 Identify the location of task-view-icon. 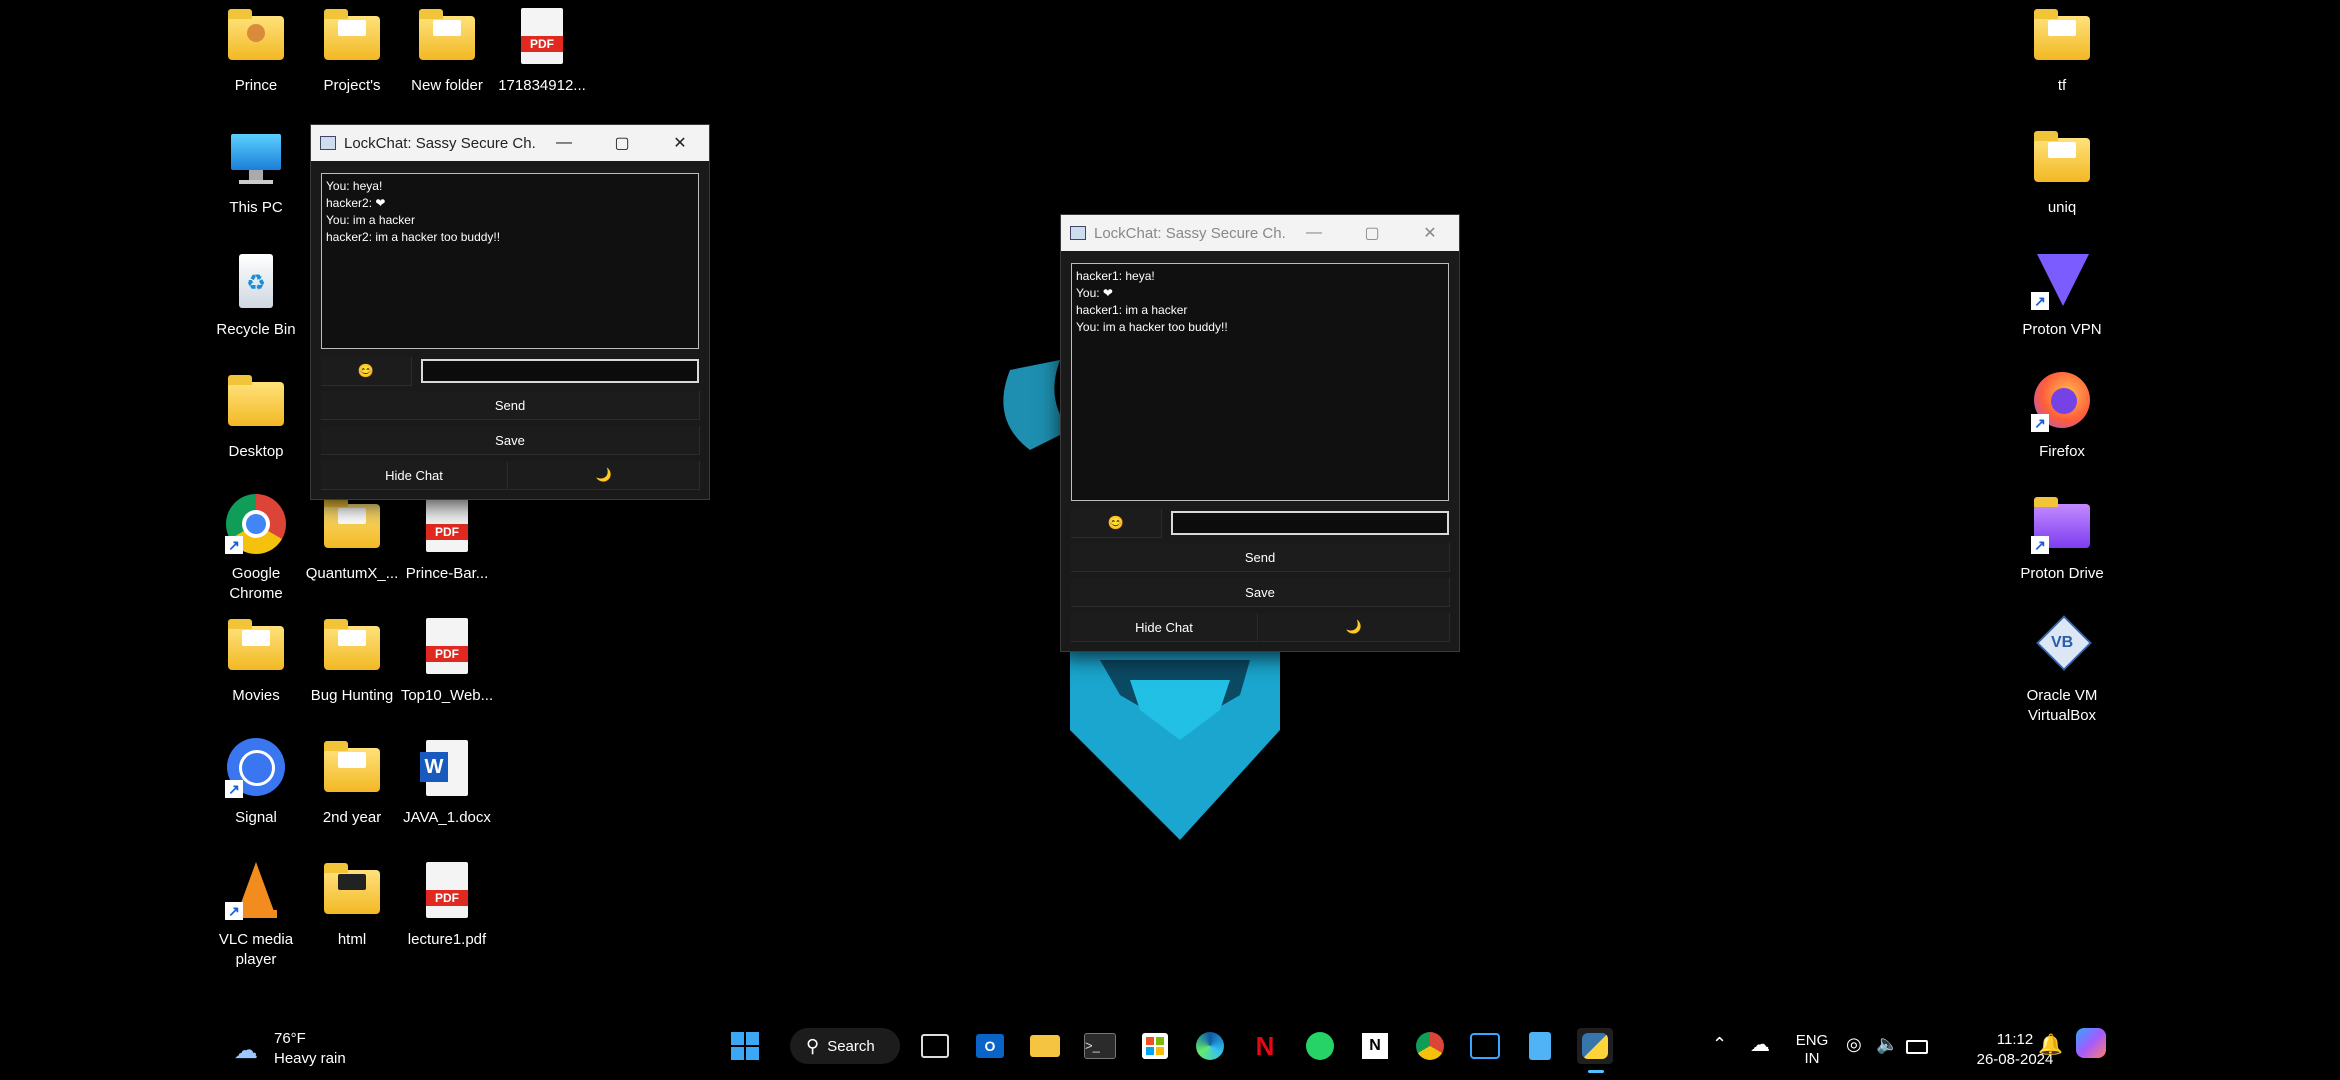
(935, 1046).